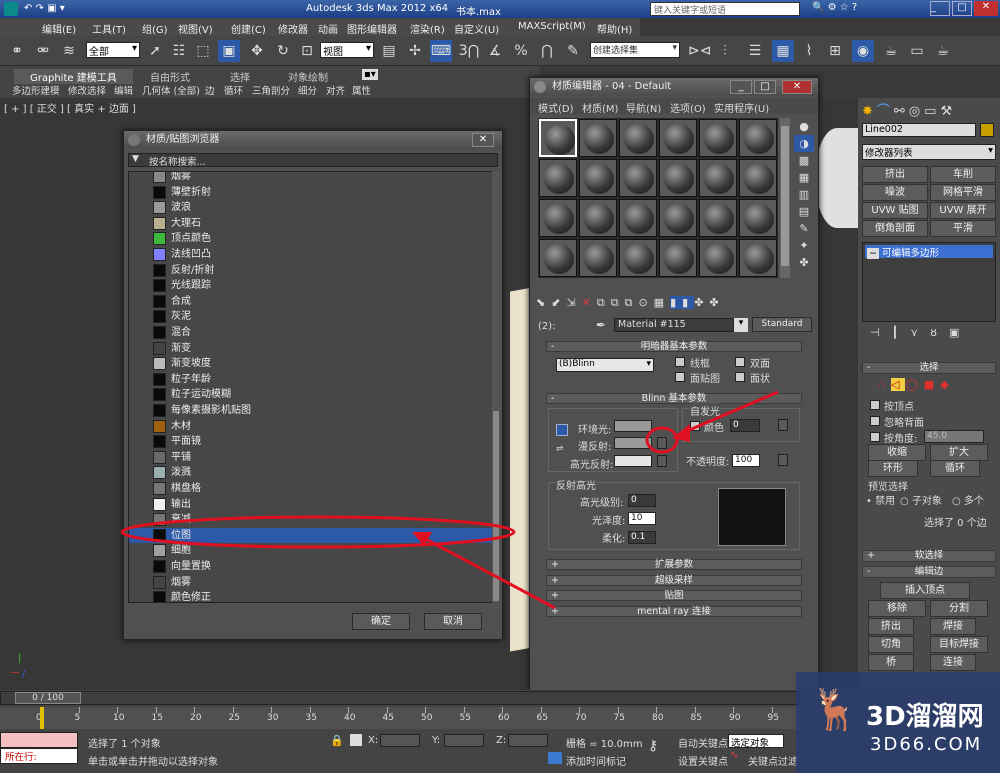 The image size is (1000, 773). Describe the element at coordinates (729, 413) in the screenshot. I see `annotation-arrow-diffuse` at that location.